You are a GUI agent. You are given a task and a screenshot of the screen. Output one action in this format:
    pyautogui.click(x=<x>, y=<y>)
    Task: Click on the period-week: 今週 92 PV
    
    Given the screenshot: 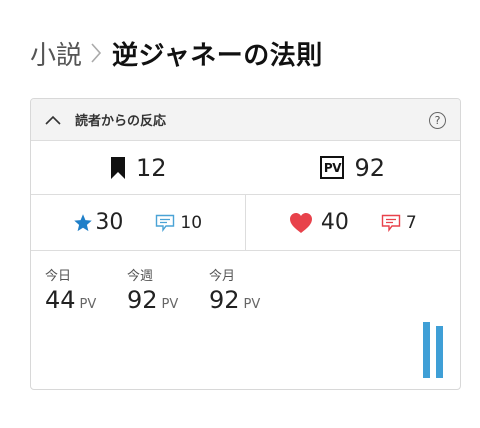 What is the action you would take?
    pyautogui.click(x=152, y=289)
    